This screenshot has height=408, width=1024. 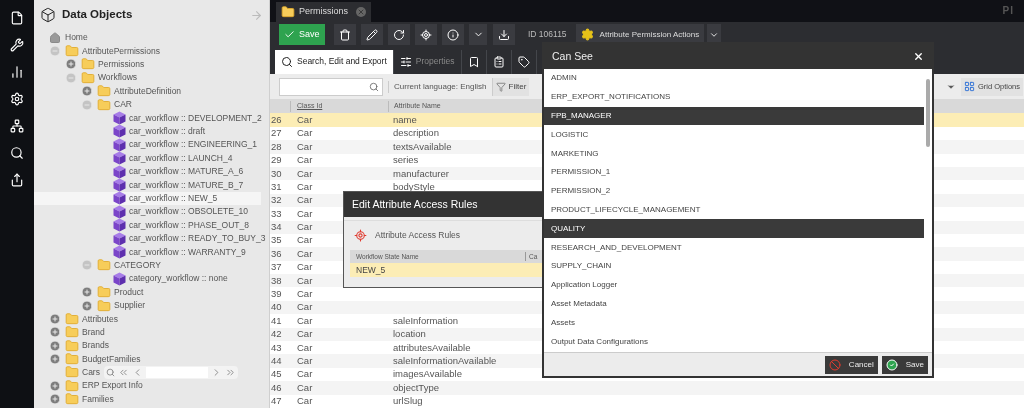 What do you see at coordinates (415, 204) in the screenshot?
I see `dialog-title: Edit Attribute Access Rules` at bounding box center [415, 204].